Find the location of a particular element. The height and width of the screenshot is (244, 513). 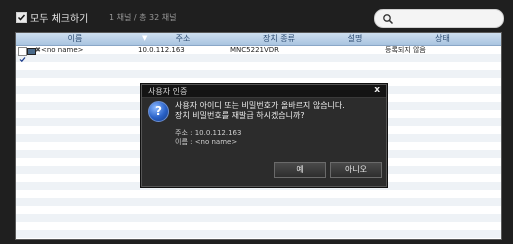

device-info: 주소 : 10.0.112.163 이름 : <no name> is located at coordinates (208, 138).